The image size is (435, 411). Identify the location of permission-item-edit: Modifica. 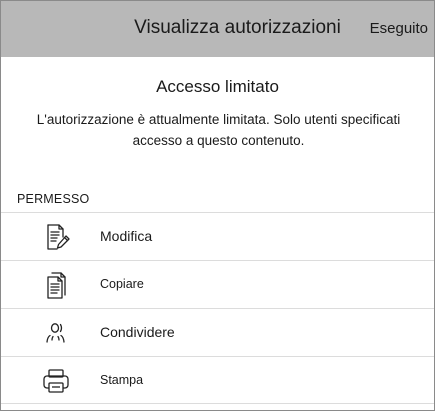
(217, 236).